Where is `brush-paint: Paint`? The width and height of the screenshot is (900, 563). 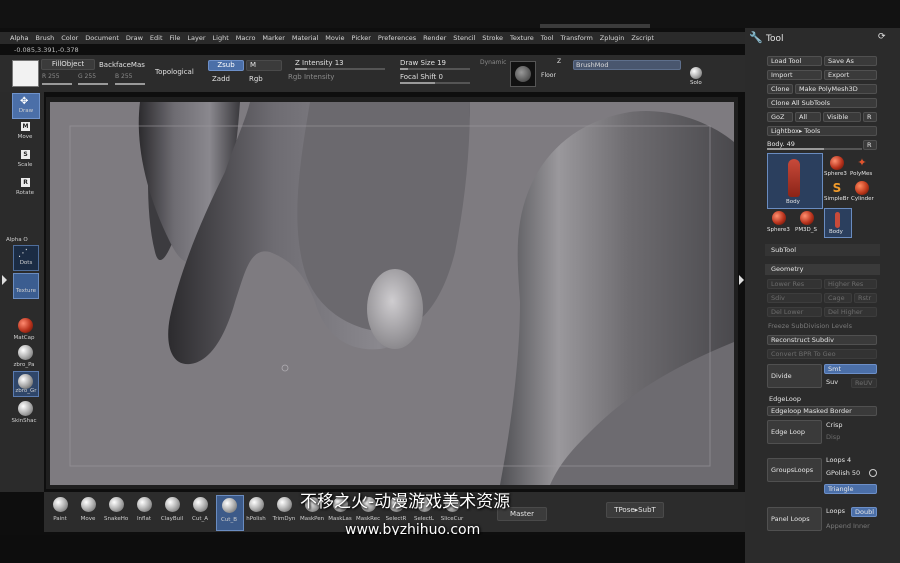
brush-paint: Paint is located at coordinates (61, 512).